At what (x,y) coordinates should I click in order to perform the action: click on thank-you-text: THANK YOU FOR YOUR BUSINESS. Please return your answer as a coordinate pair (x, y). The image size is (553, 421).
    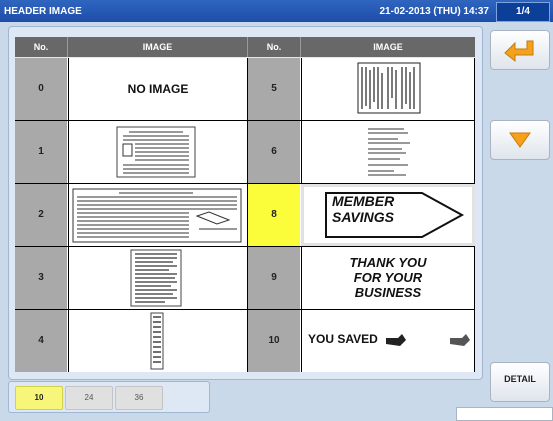
    Looking at the image, I should click on (388, 273).